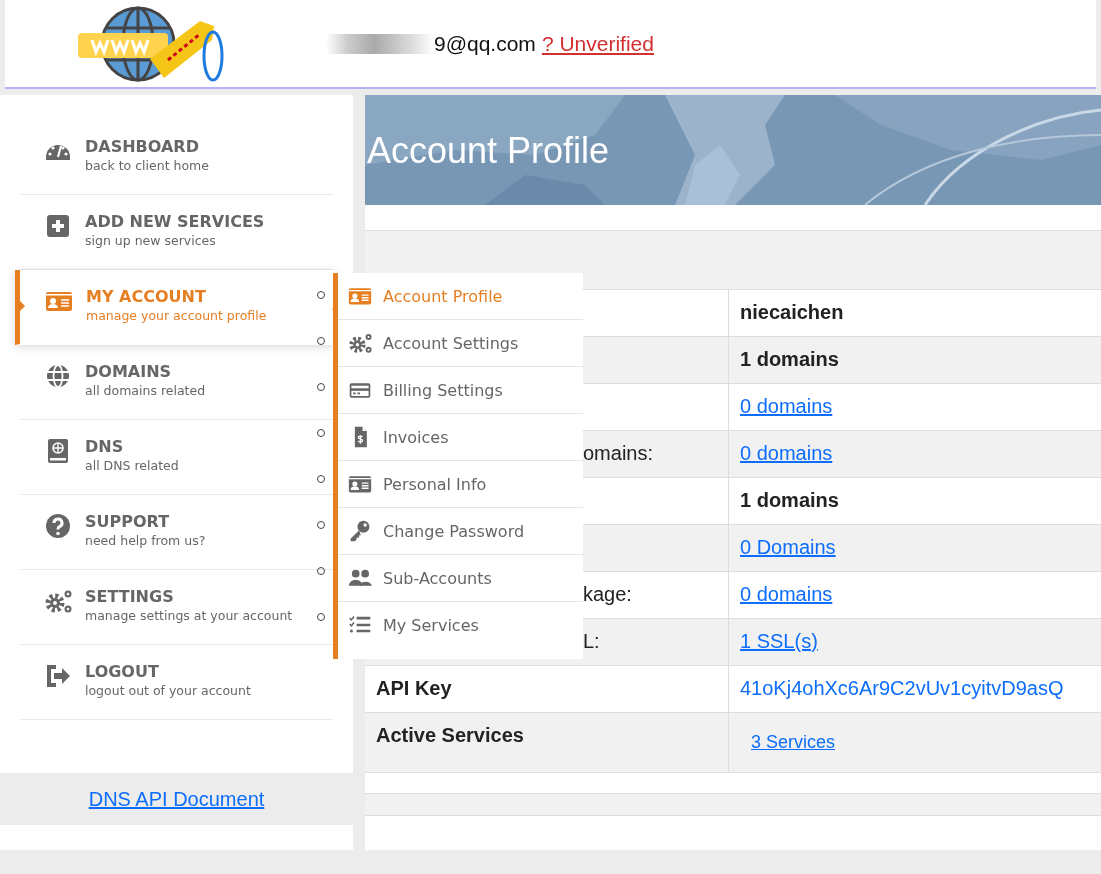 This screenshot has height=874, width=1101. Describe the element at coordinates (591, 641) in the screenshot. I see `field-label: L:` at that location.